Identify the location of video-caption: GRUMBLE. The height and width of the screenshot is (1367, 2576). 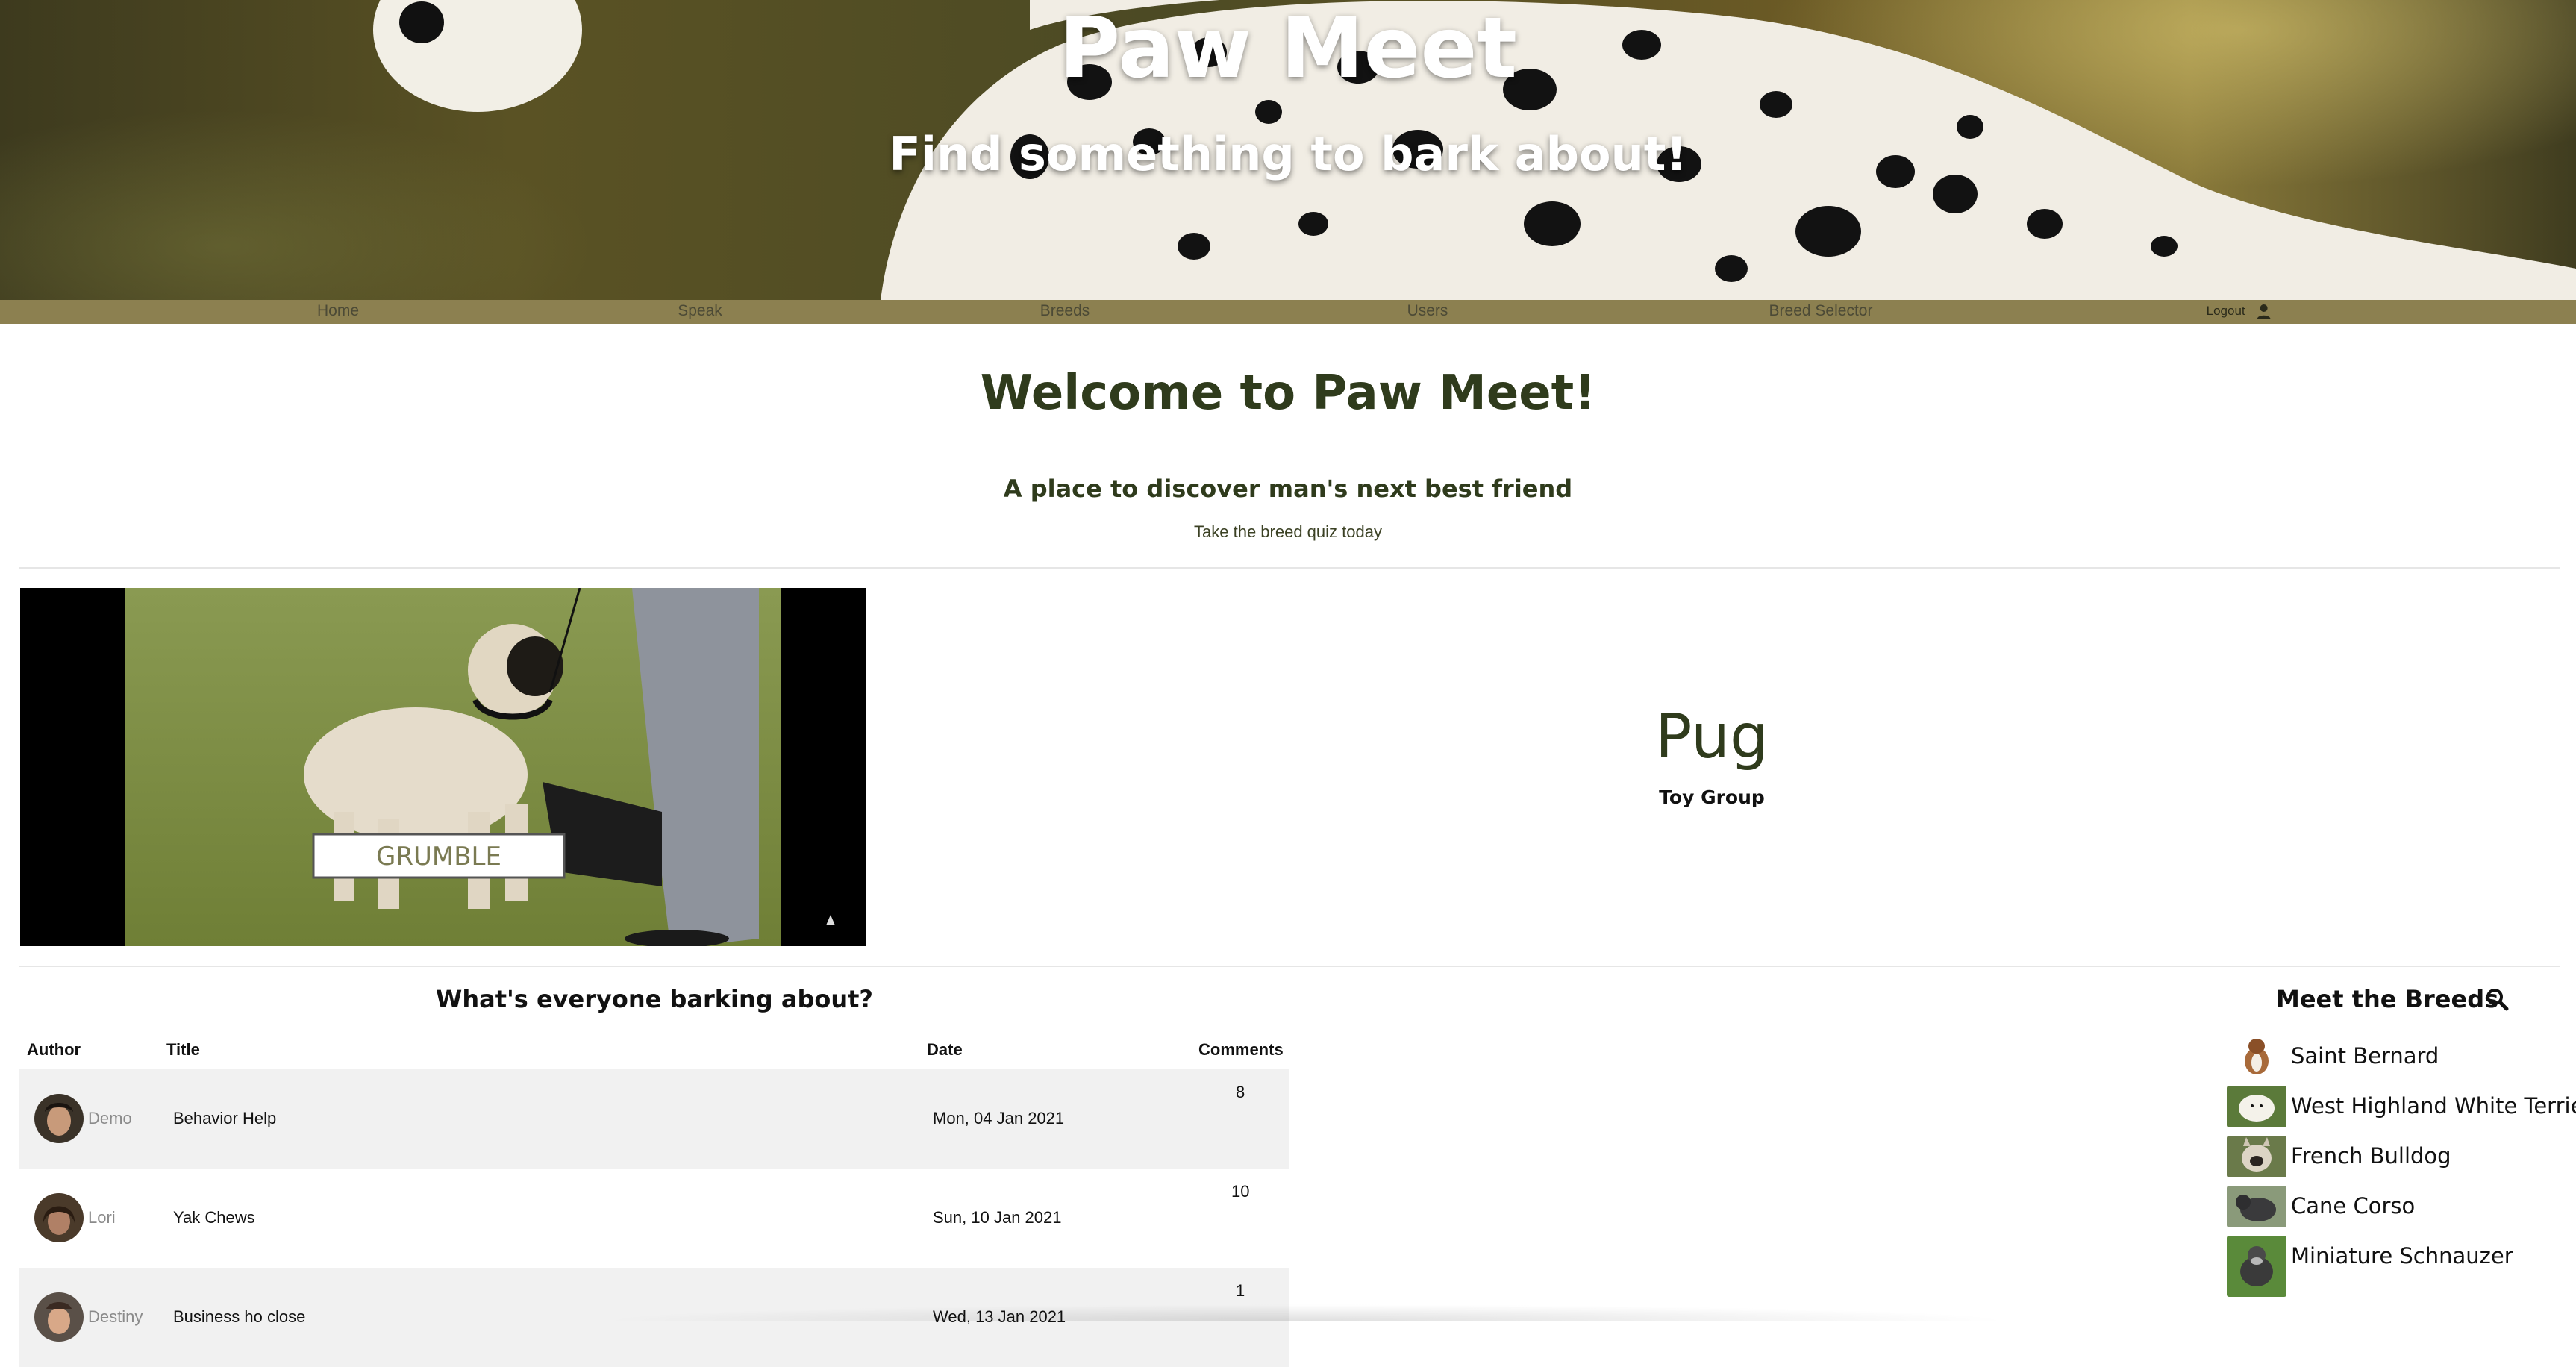
(438, 857).